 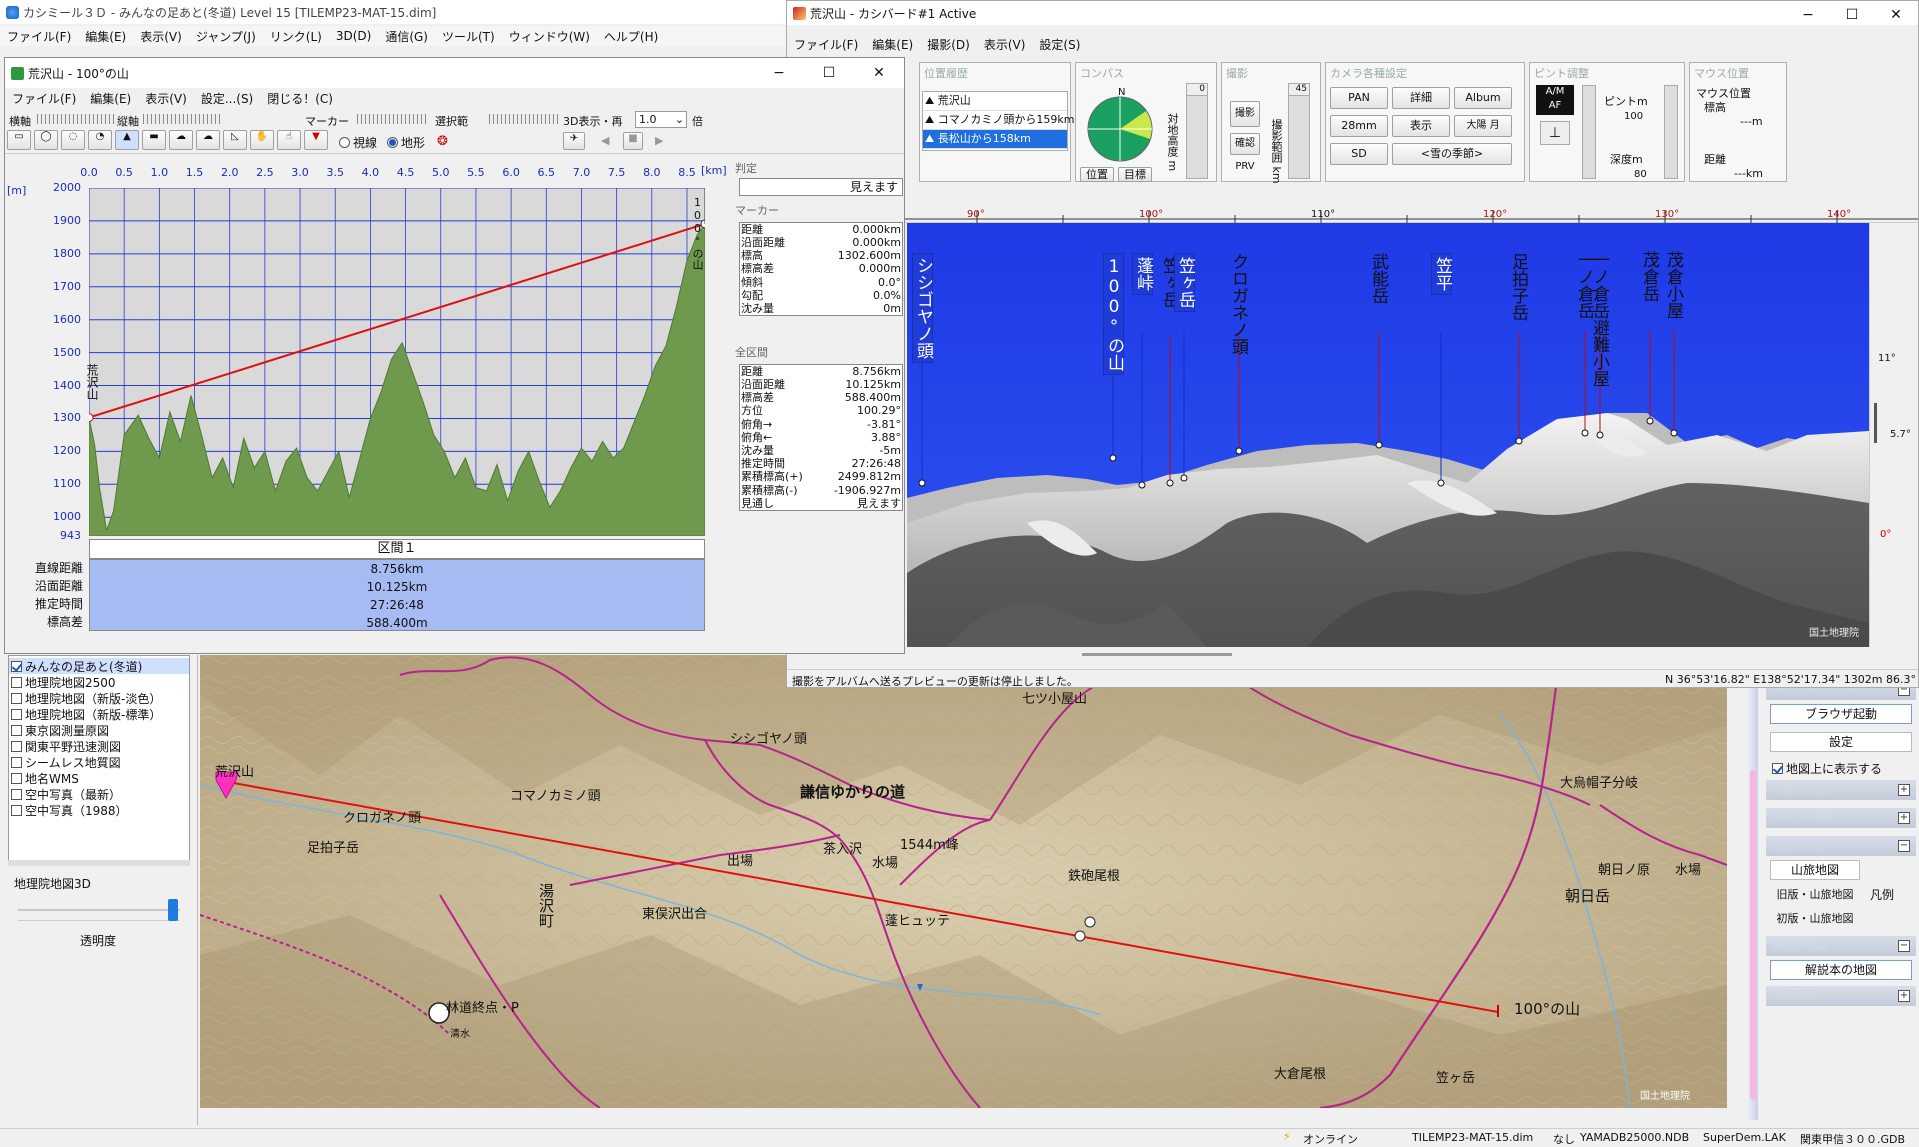 What do you see at coordinates (1841, 946) in the screenshot?
I see `kaisetsu-header: 解説本地図 −` at bounding box center [1841, 946].